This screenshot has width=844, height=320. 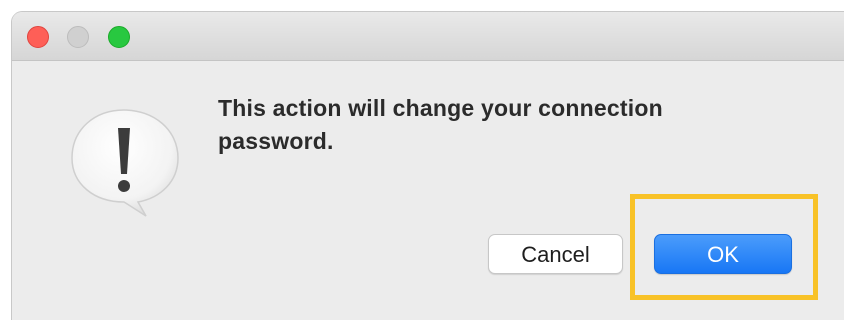 What do you see at coordinates (119, 37) in the screenshot?
I see `zoom-window-button` at bounding box center [119, 37].